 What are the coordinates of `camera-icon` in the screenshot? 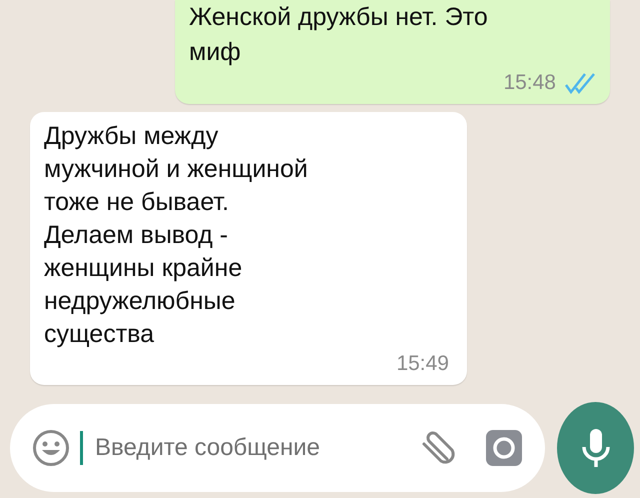 It's located at (504, 448).